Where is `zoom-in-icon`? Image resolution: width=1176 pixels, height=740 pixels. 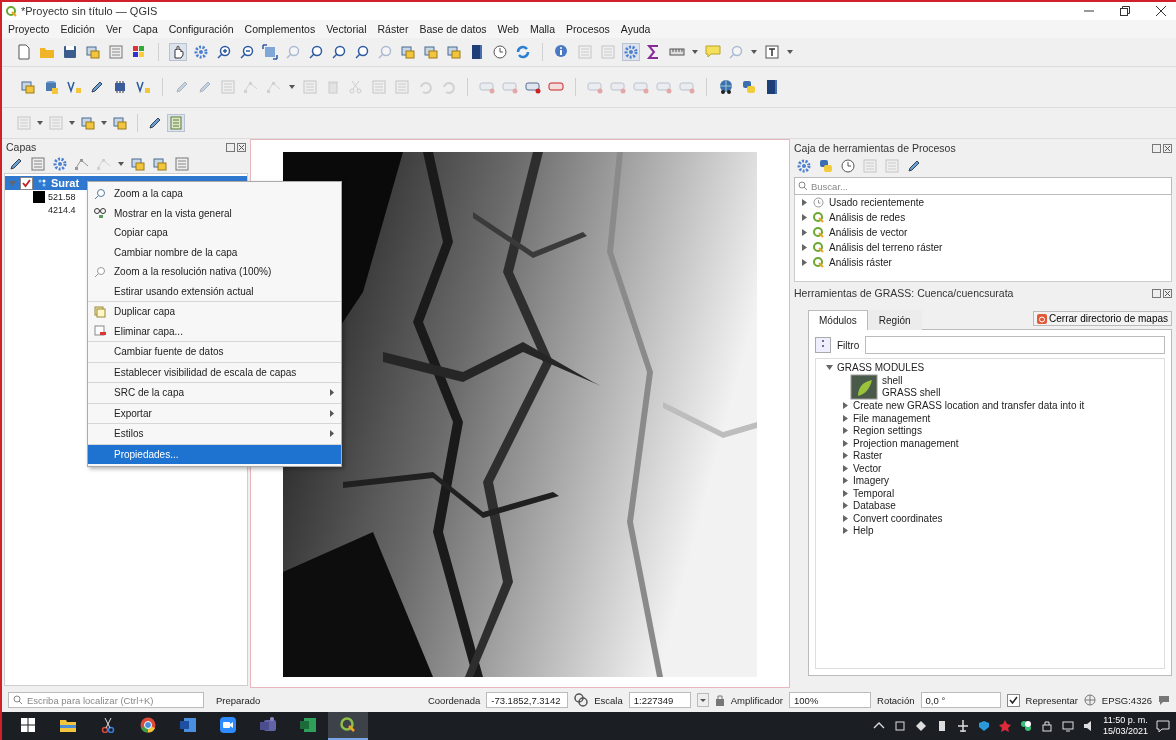 zoom-in-icon is located at coordinates (224, 52).